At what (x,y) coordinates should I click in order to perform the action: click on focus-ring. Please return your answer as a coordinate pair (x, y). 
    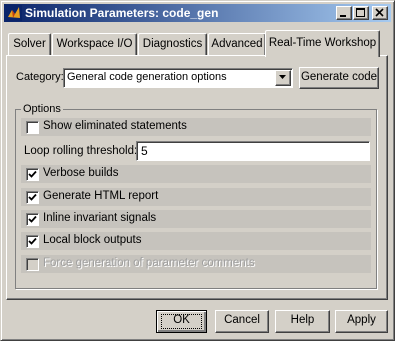
    Looking at the image, I should click on (181, 321).